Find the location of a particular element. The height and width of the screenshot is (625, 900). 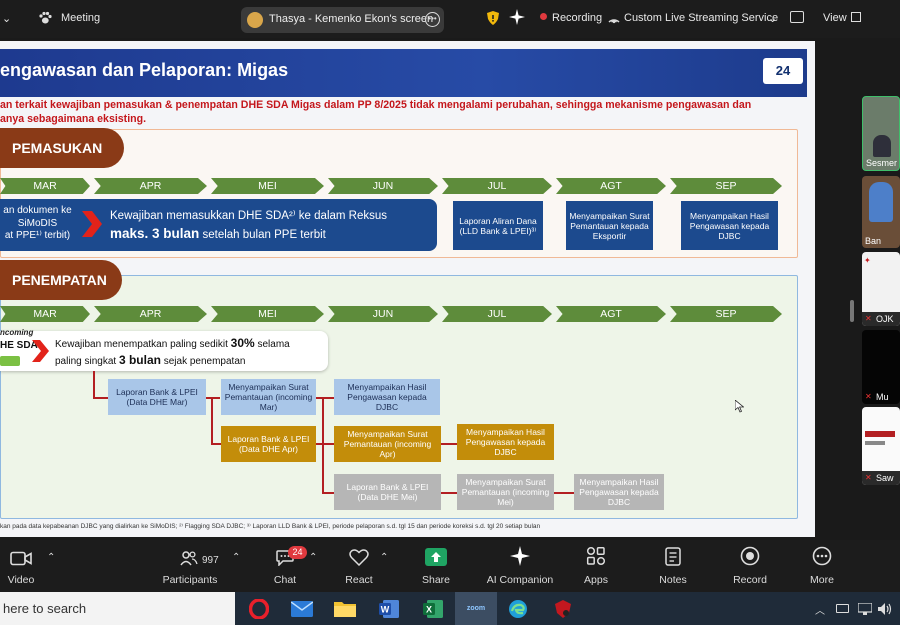

box-laporan-bank-mar: Laporan Bank & LPEI (Data DHE Mar) is located at coordinates (157, 397).